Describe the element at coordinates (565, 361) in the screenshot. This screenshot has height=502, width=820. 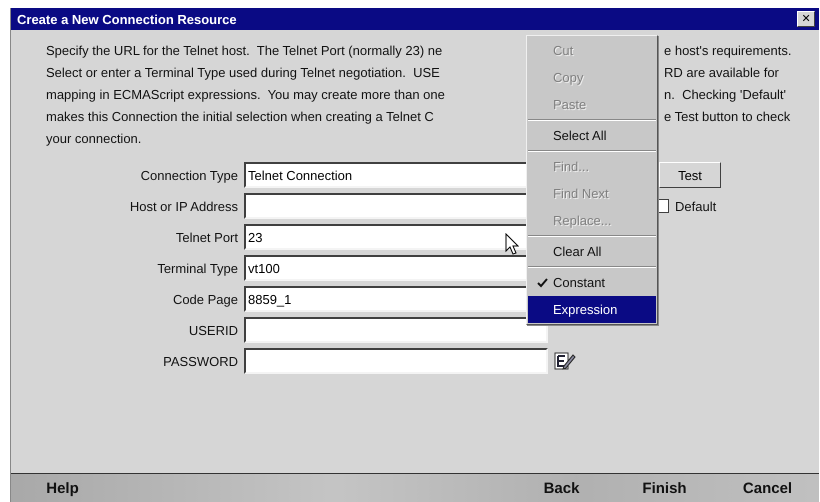
I see `edit-icon` at that location.